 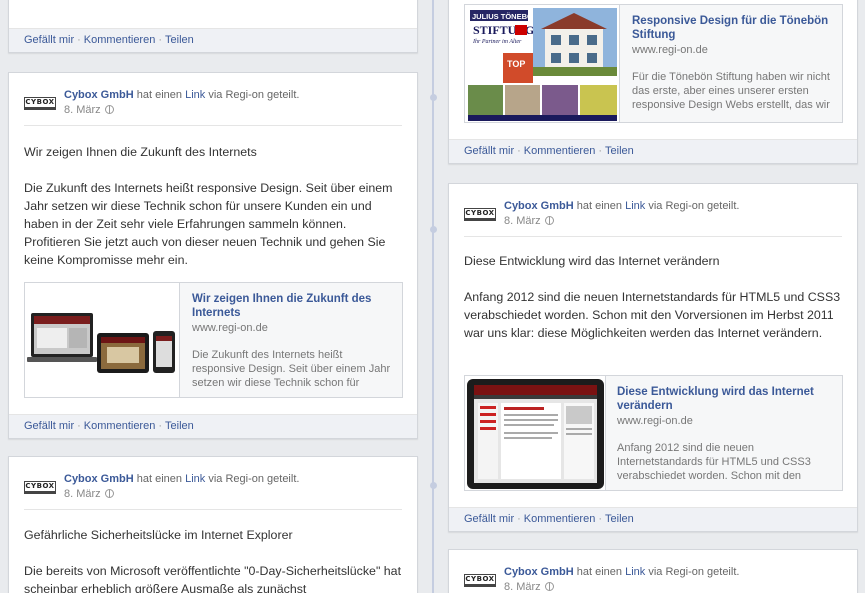 What do you see at coordinates (213, 26) in the screenshot?
I see `timeline-post-partial: Gefällt mir · Kommentieren · Teilen` at bounding box center [213, 26].